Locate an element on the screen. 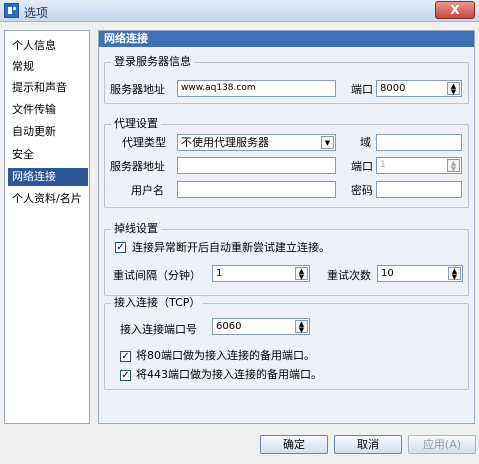 The width and height of the screenshot is (479, 464). sidebar-item-personal-info: 个人信息 is located at coordinates (48, 46).